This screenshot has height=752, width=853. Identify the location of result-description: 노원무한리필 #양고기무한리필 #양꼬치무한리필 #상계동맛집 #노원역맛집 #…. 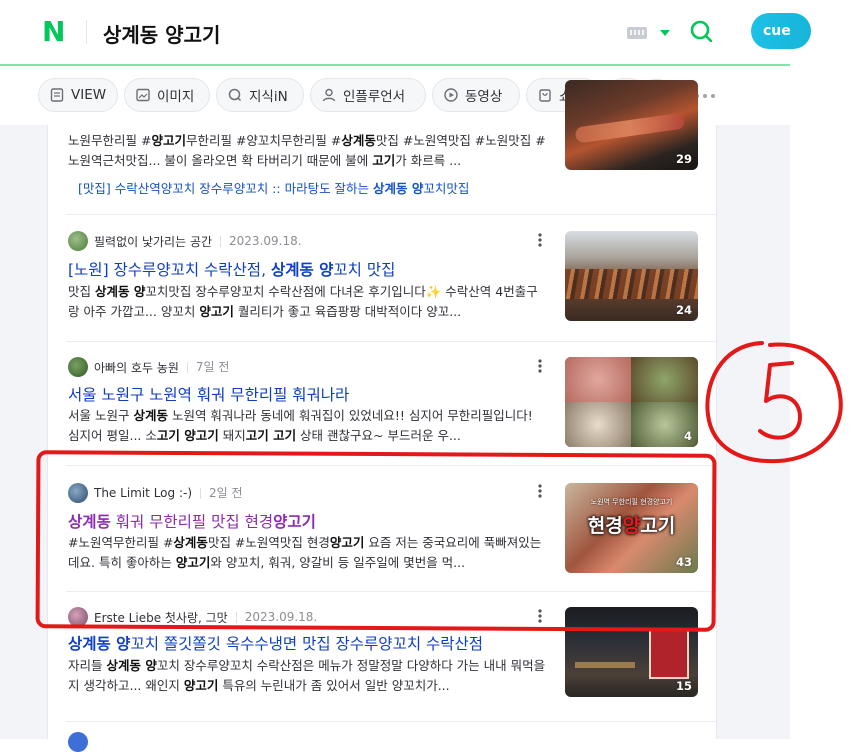
(307, 150).